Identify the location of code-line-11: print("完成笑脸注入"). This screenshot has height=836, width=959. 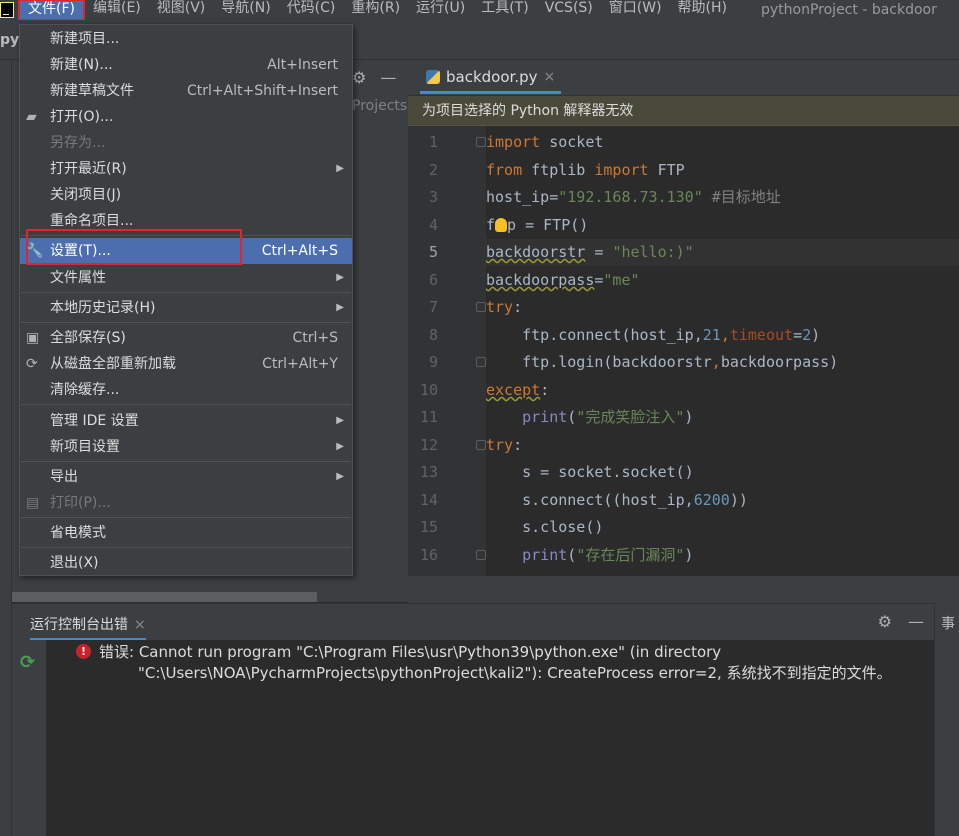
(722, 417).